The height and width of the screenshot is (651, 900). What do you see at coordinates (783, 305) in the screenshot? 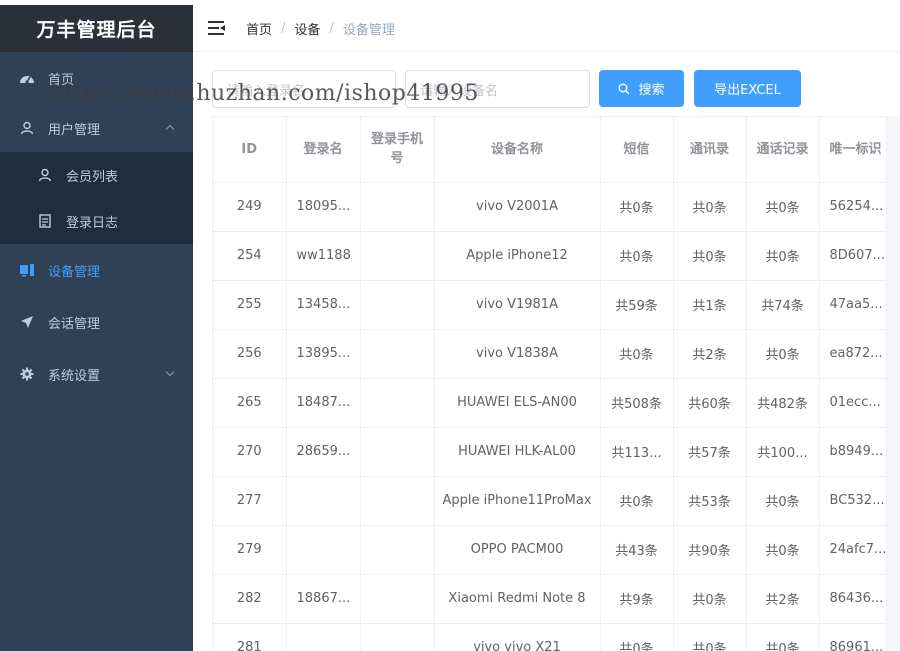
I see `table-cell: 共74条` at bounding box center [783, 305].